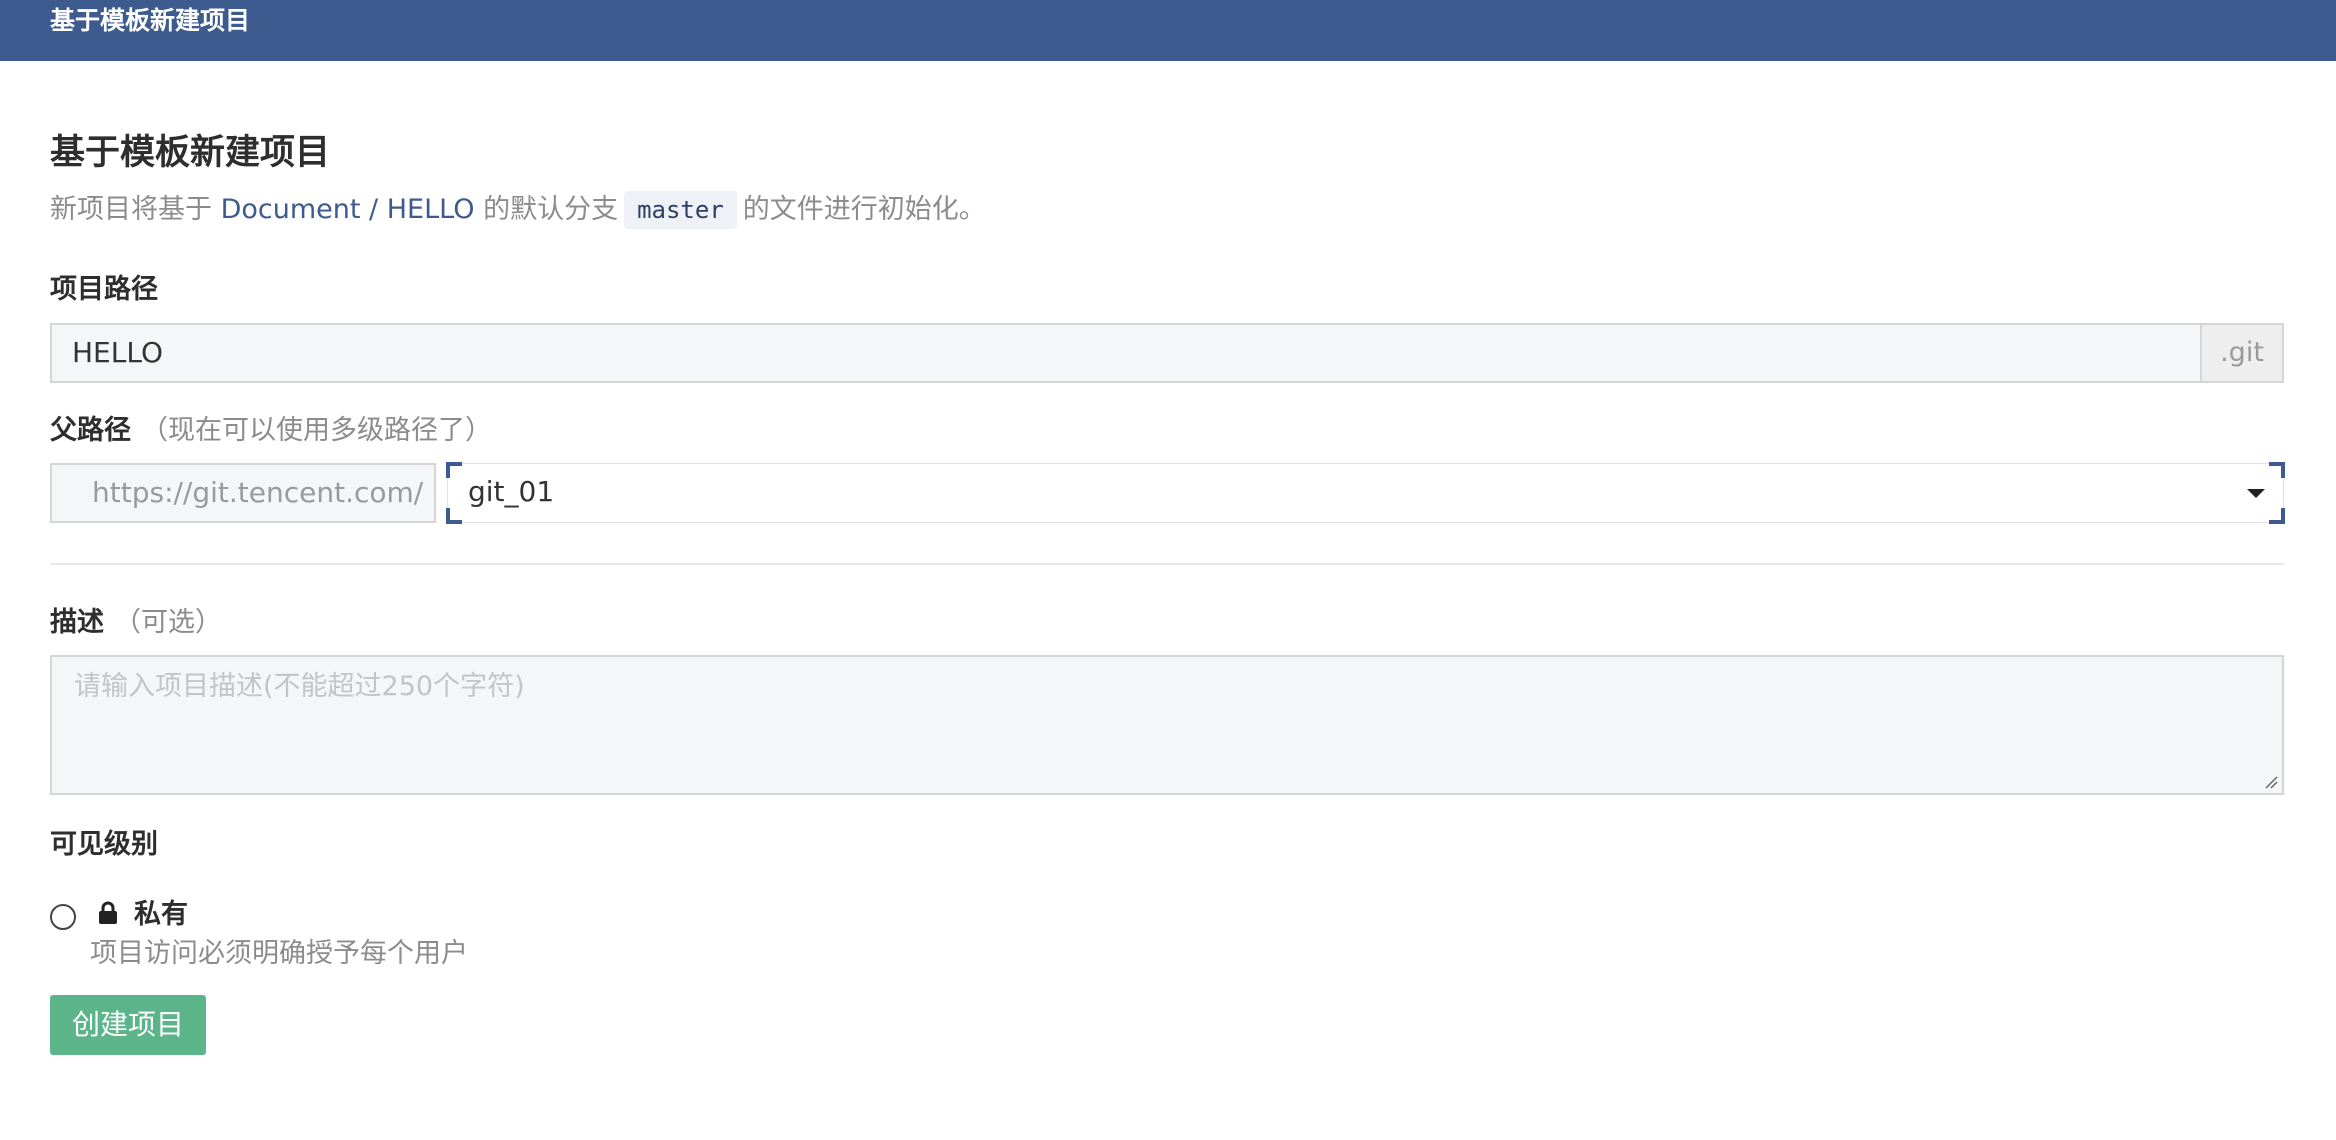 The width and height of the screenshot is (2336, 1140). What do you see at coordinates (135, 209) in the screenshot?
I see `description-prefix: 新项目将基于` at bounding box center [135, 209].